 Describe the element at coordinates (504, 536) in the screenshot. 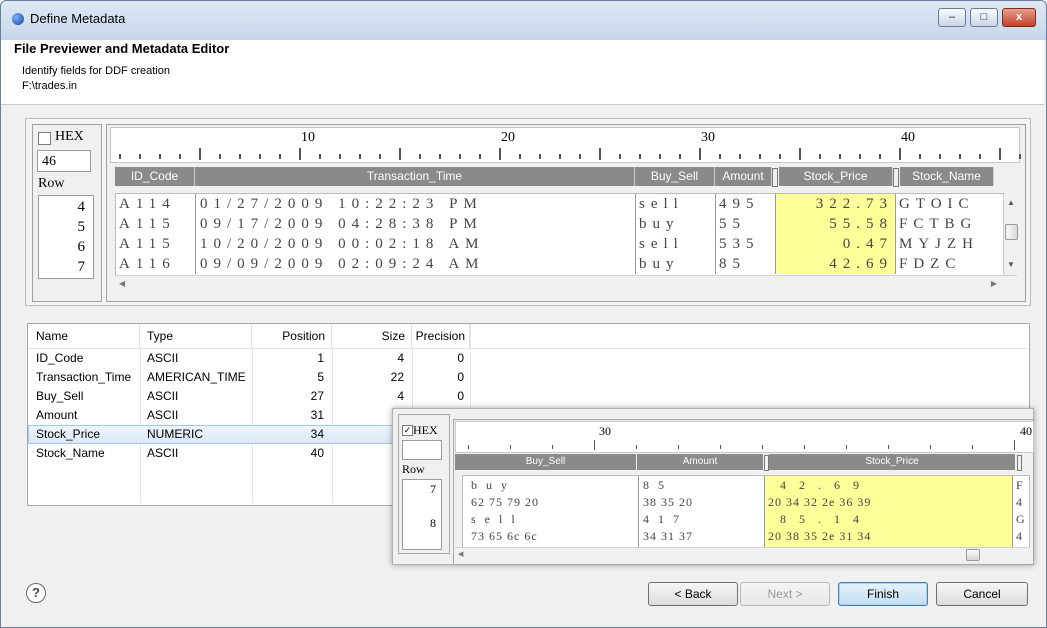

I see `cell-buy-sell: 73 65 6c 6c` at that location.